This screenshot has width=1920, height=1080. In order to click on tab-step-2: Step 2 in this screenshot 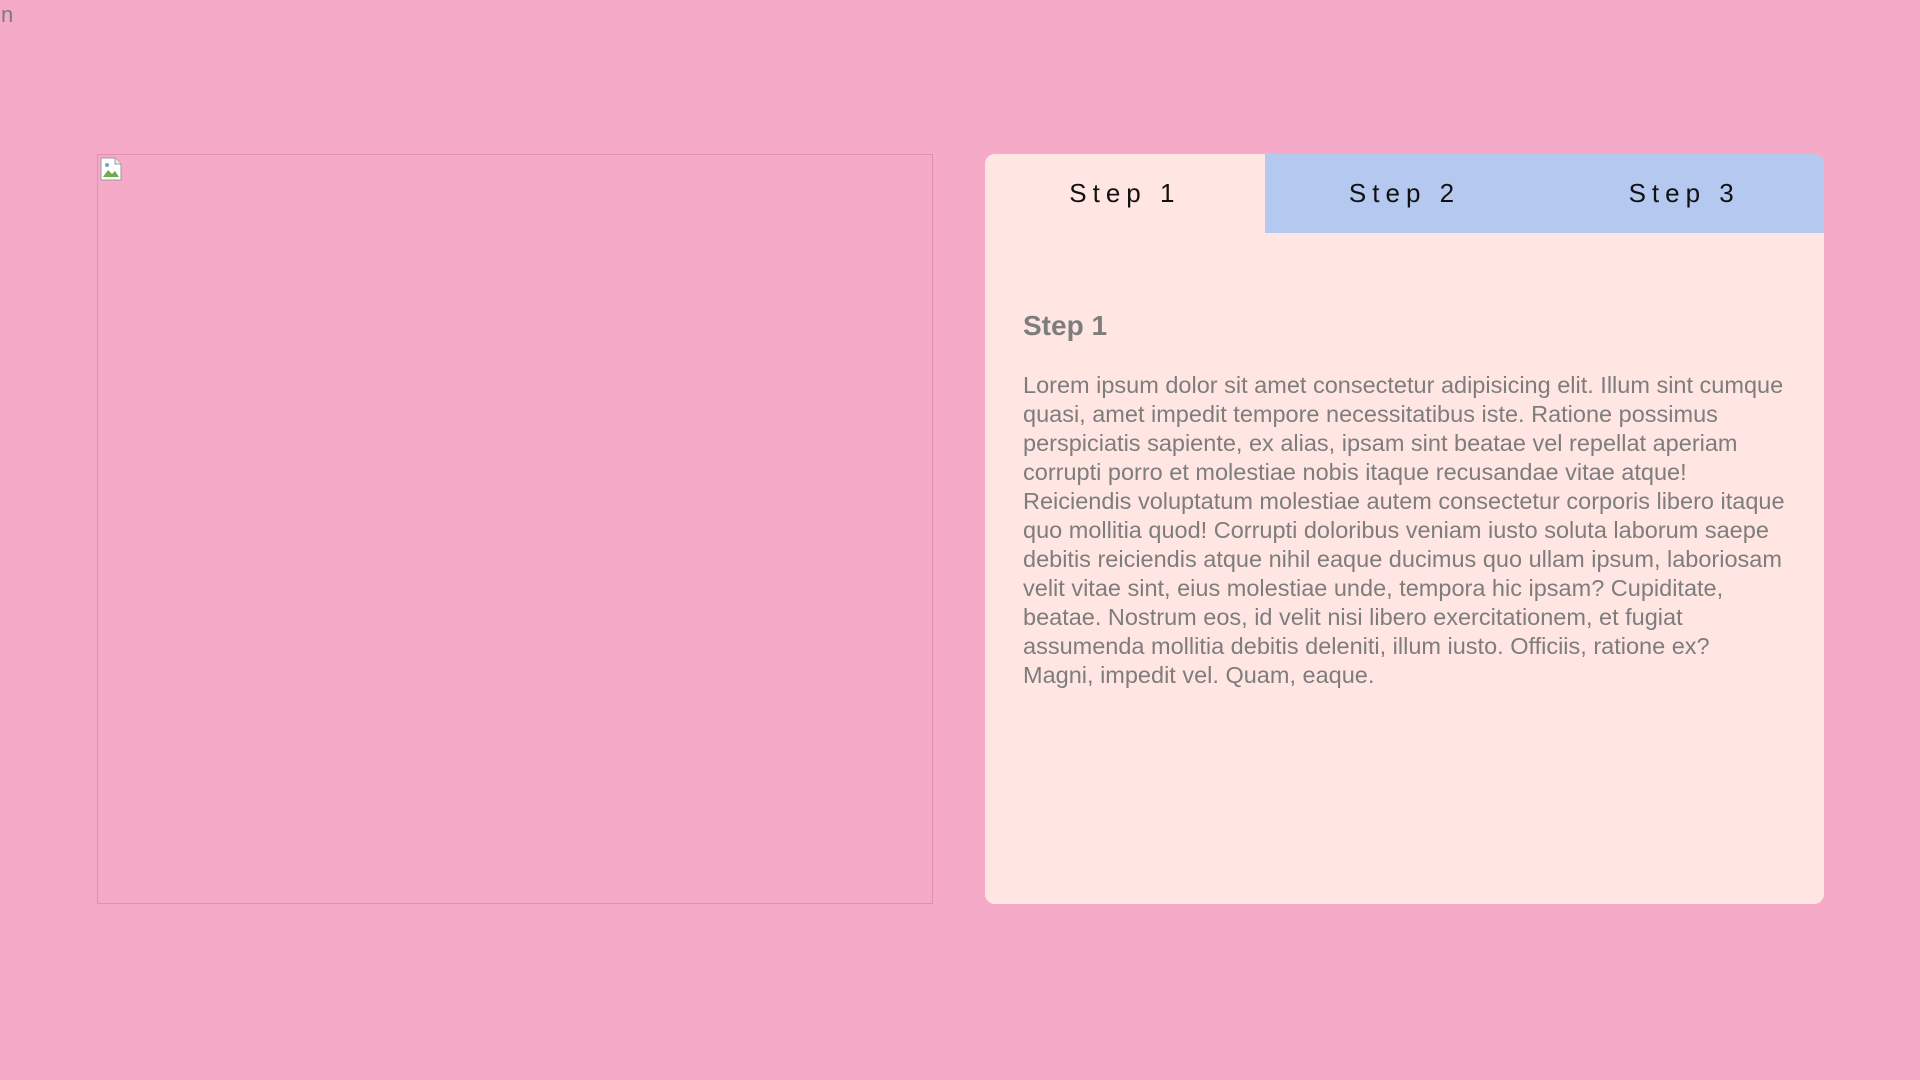, I will do `click(1404, 193)`.